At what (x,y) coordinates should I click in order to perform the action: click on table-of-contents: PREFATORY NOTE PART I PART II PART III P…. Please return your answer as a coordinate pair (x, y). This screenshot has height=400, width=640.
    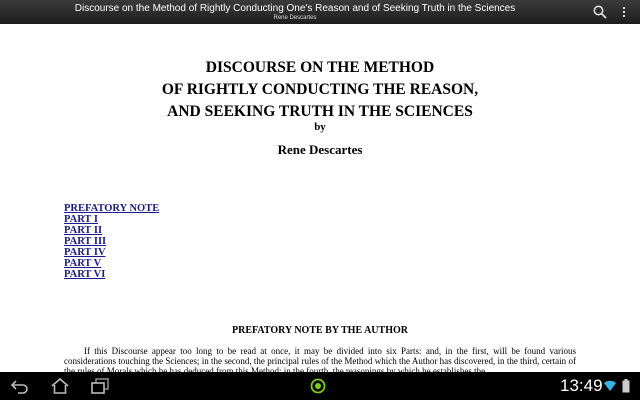
    Looking at the image, I should click on (111, 241).